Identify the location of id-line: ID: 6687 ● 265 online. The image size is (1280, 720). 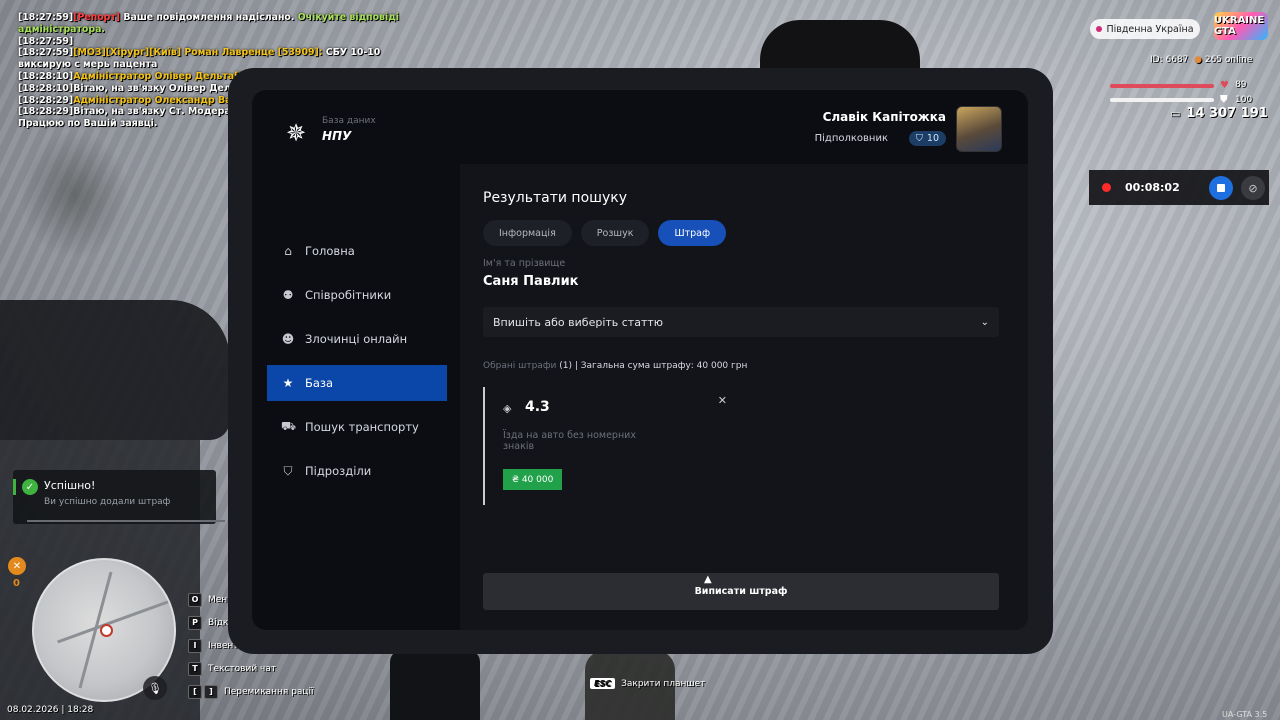
(1201, 60).